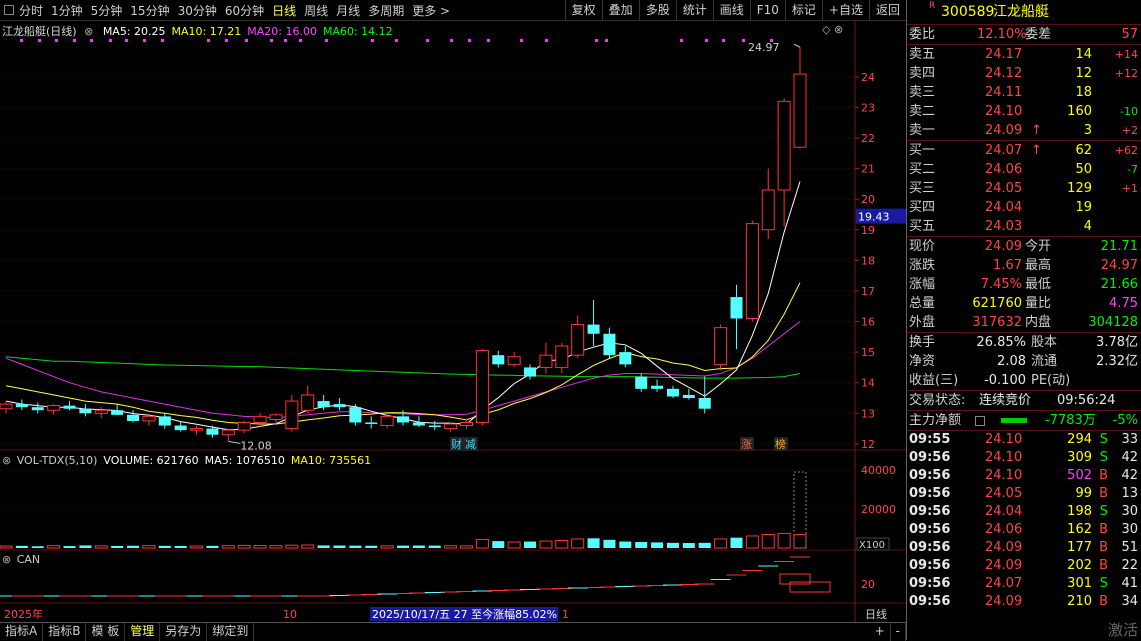  Describe the element at coordinates (1024, 150) in the screenshot. I see `bid-row-0: 买一 24.07 ↑ 62 +62` at that location.